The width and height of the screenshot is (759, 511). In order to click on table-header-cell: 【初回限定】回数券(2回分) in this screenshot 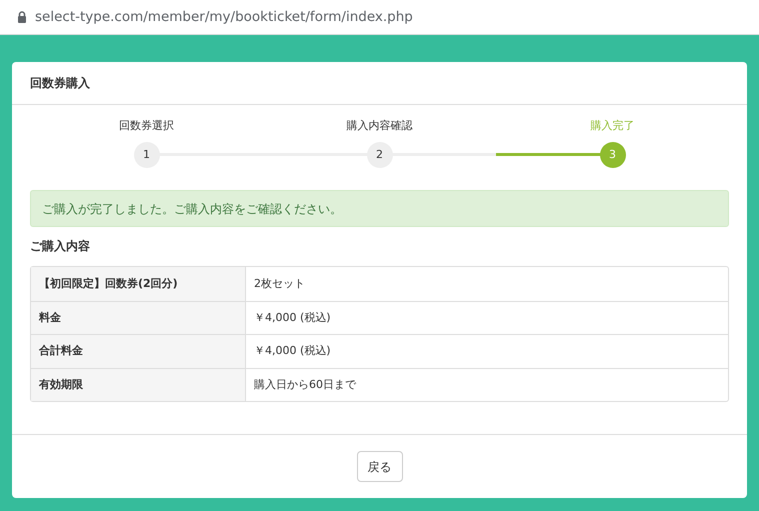, I will do `click(138, 283)`.